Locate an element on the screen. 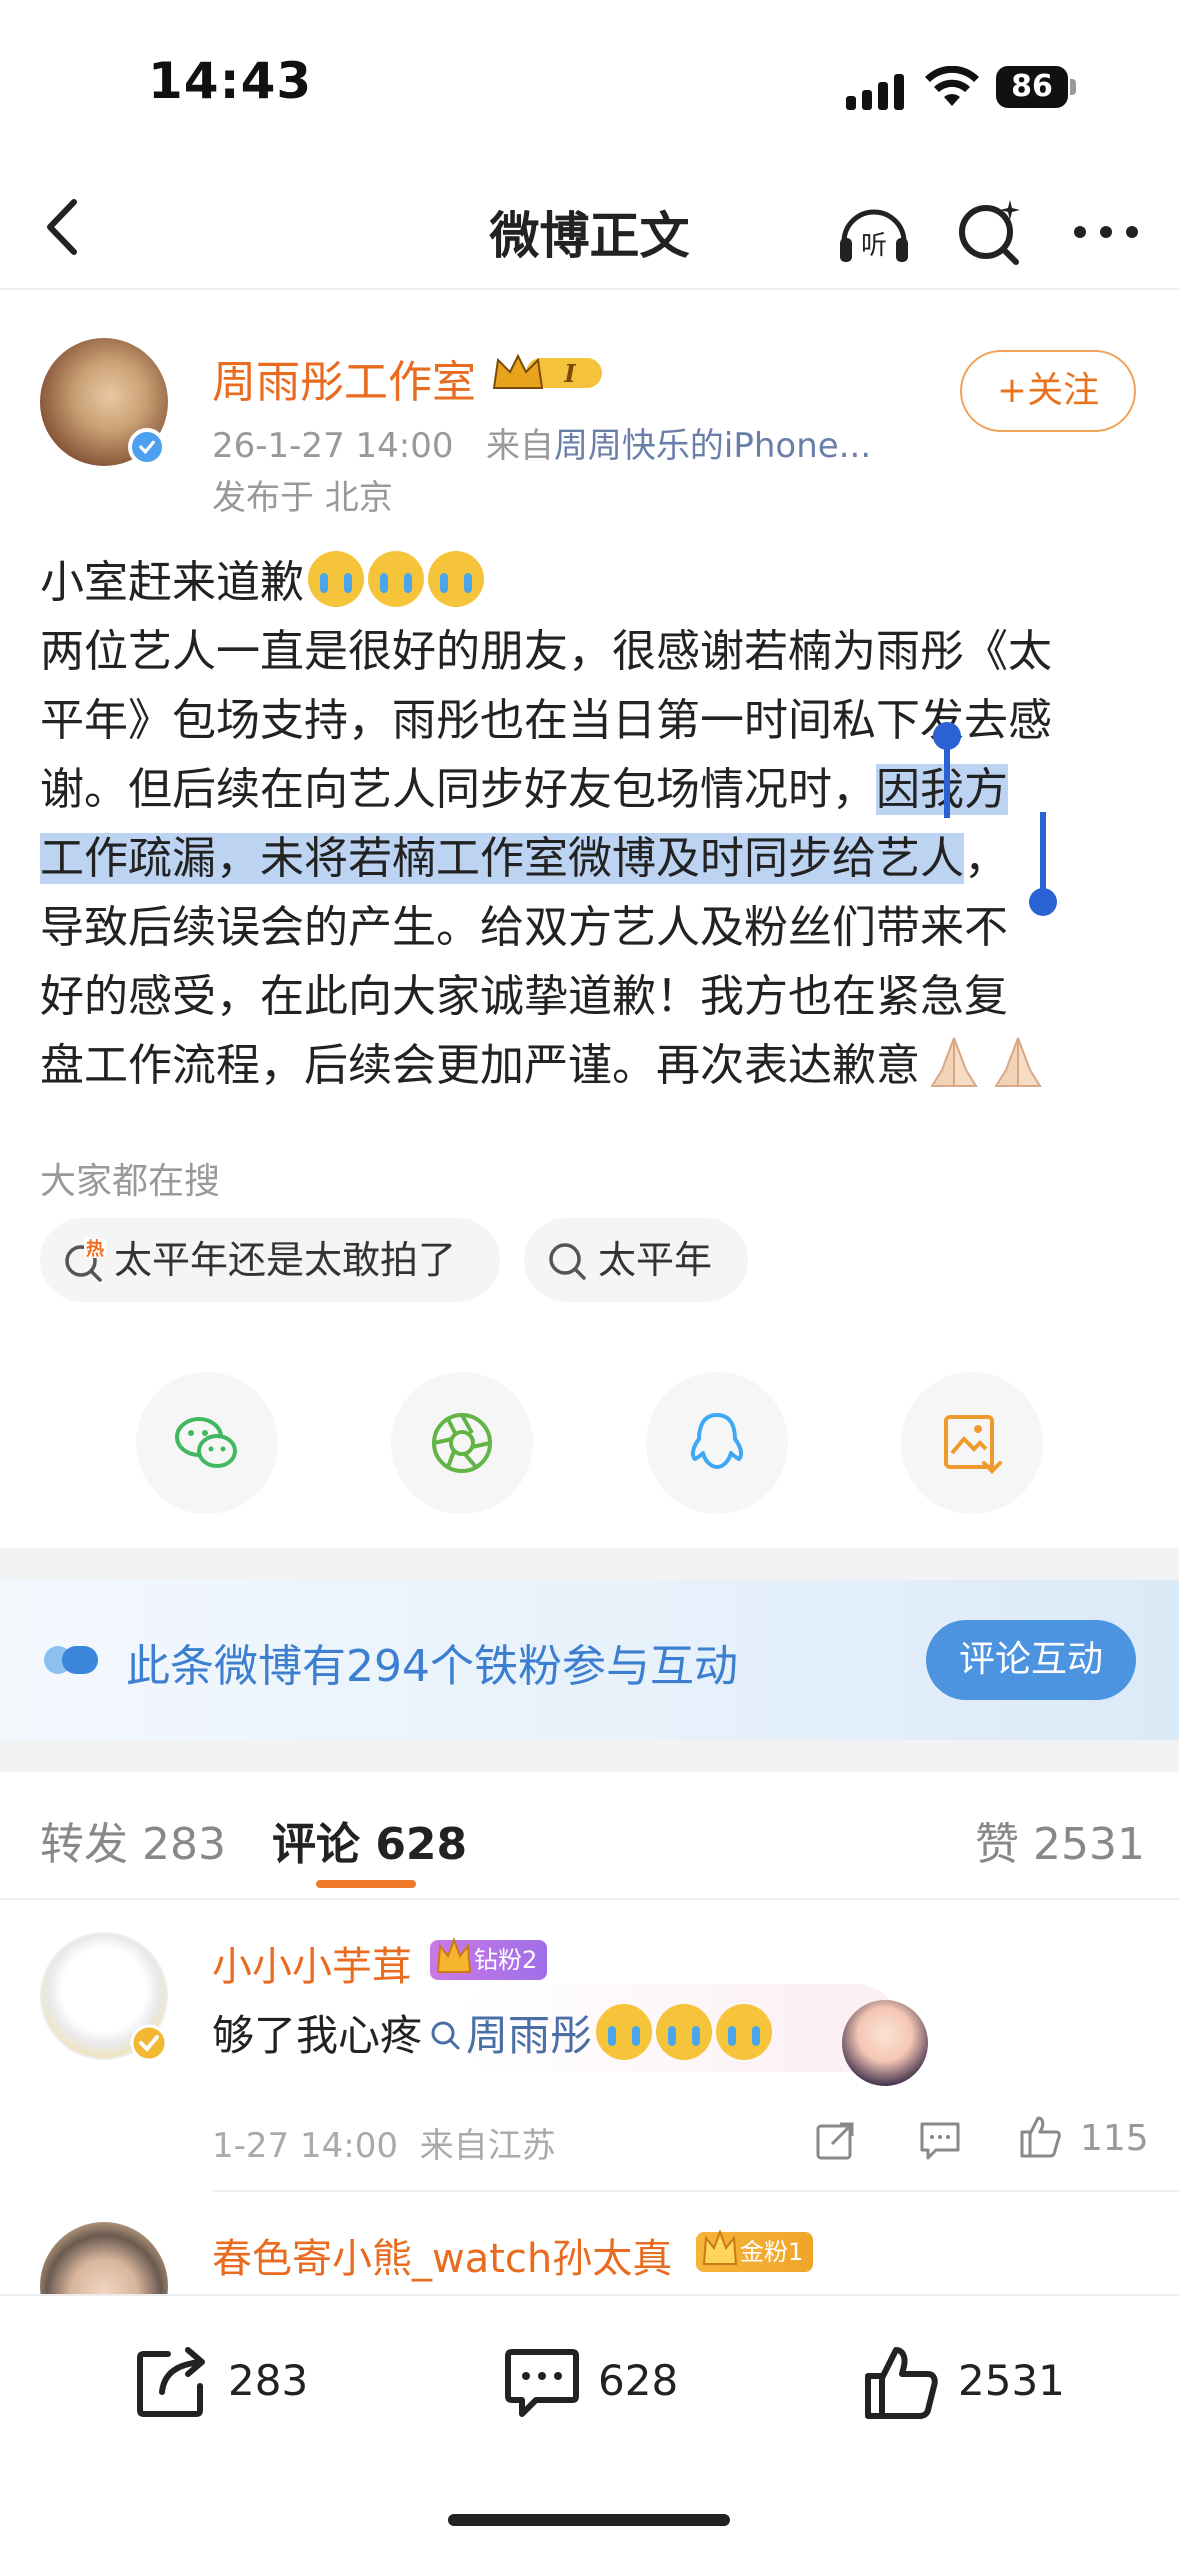 Image resolution: width=1179 pixels, height=2556 pixels. post-date: 26-1-27 14:00 is located at coordinates (333, 446).